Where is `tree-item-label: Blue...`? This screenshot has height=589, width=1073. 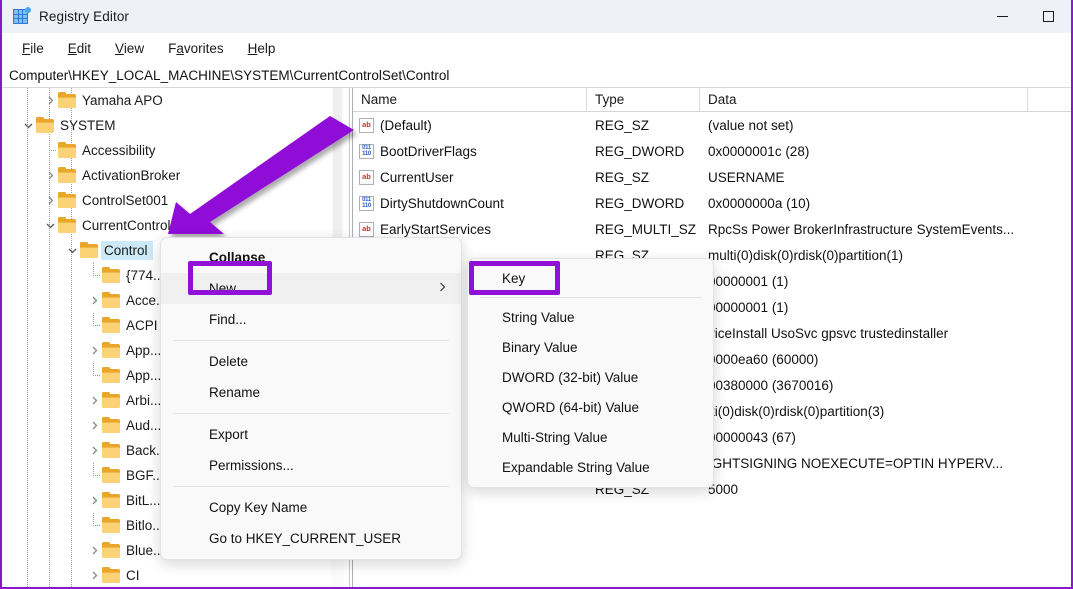 tree-item-label: Blue... is located at coordinates (145, 550).